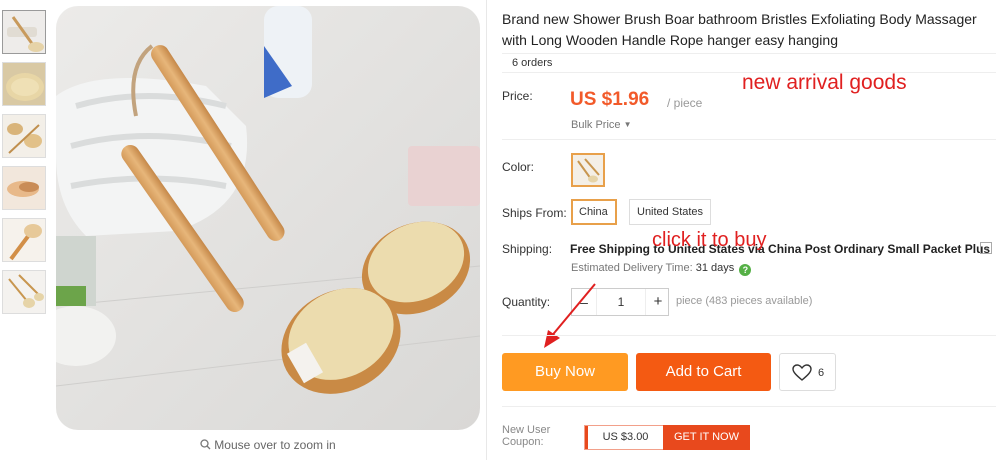 The height and width of the screenshot is (460, 1000). Describe the element at coordinates (802, 372) in the screenshot. I see `heart-icon` at that location.